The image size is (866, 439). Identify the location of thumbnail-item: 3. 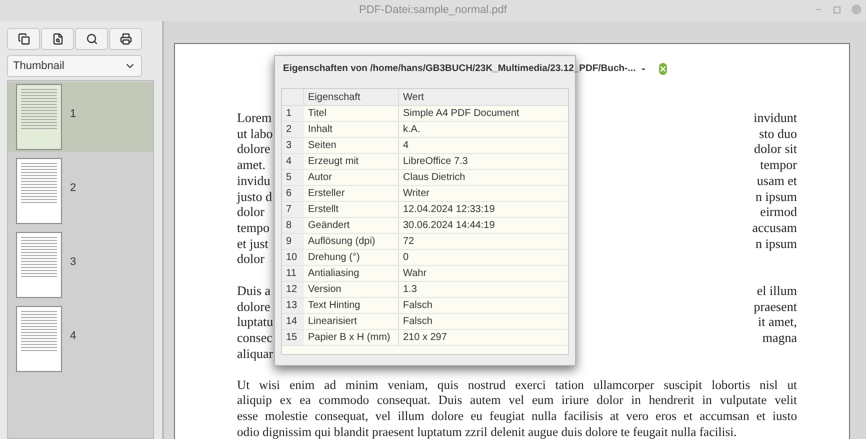
(80, 265).